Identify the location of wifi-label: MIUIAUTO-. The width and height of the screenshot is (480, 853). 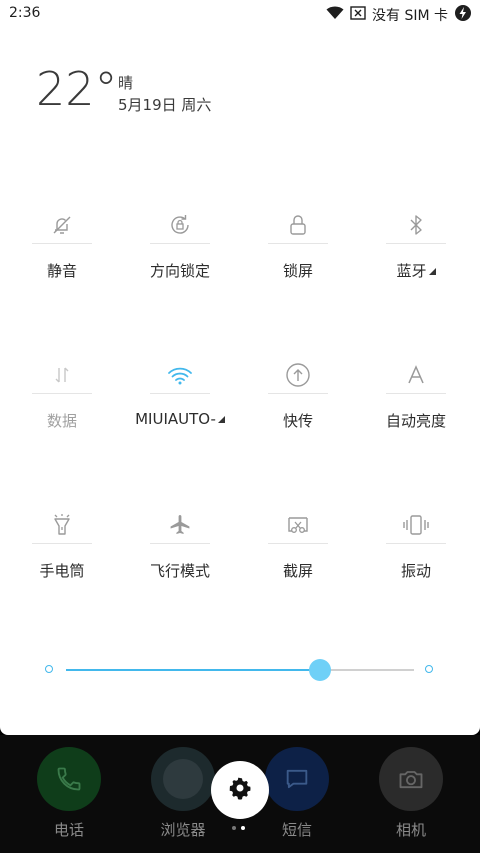
(175, 419).